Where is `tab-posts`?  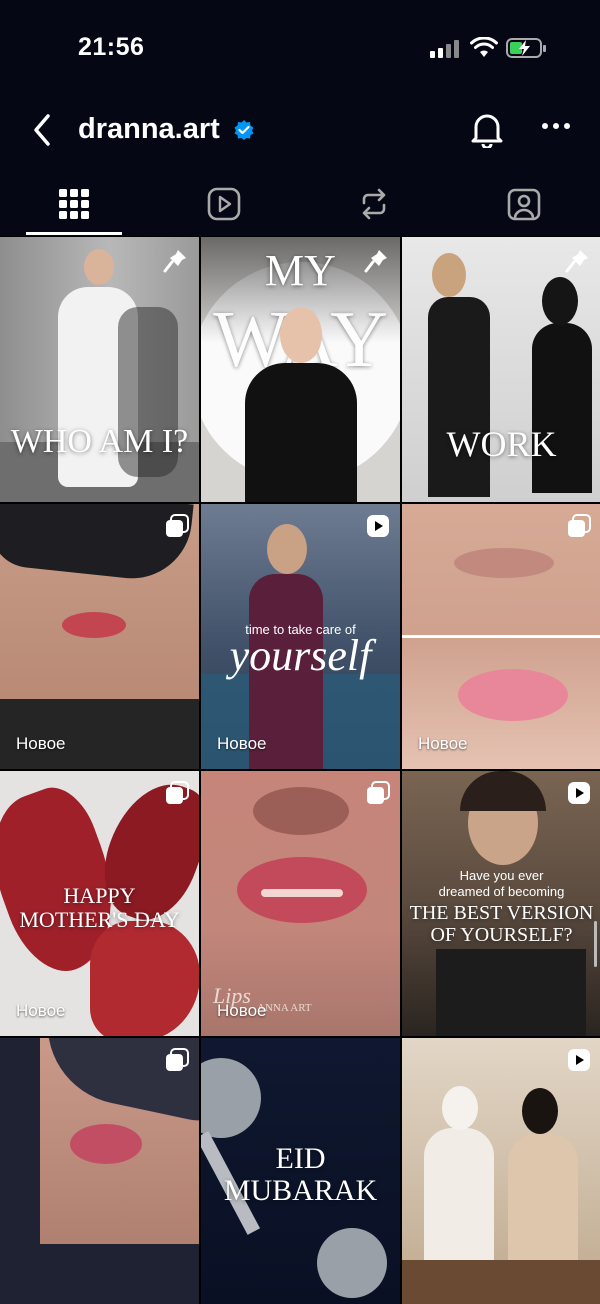 tab-posts is located at coordinates (74, 204).